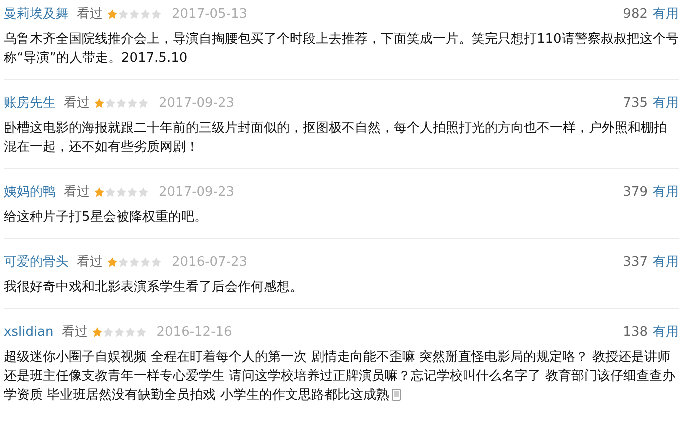 Image resolution: width=689 pixels, height=422 pixels. I want to click on user-link: 曼莉埃及舞, so click(36, 14).